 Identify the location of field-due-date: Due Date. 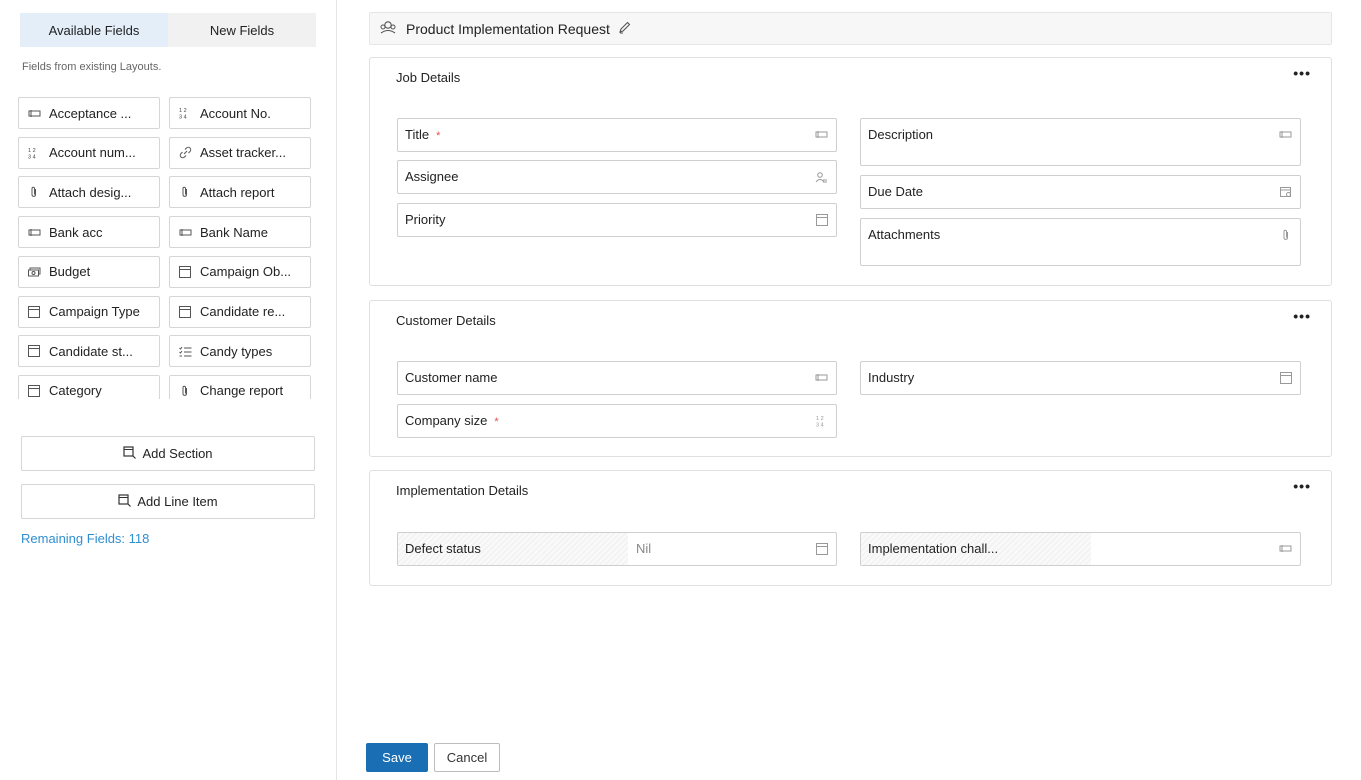
(1080, 192).